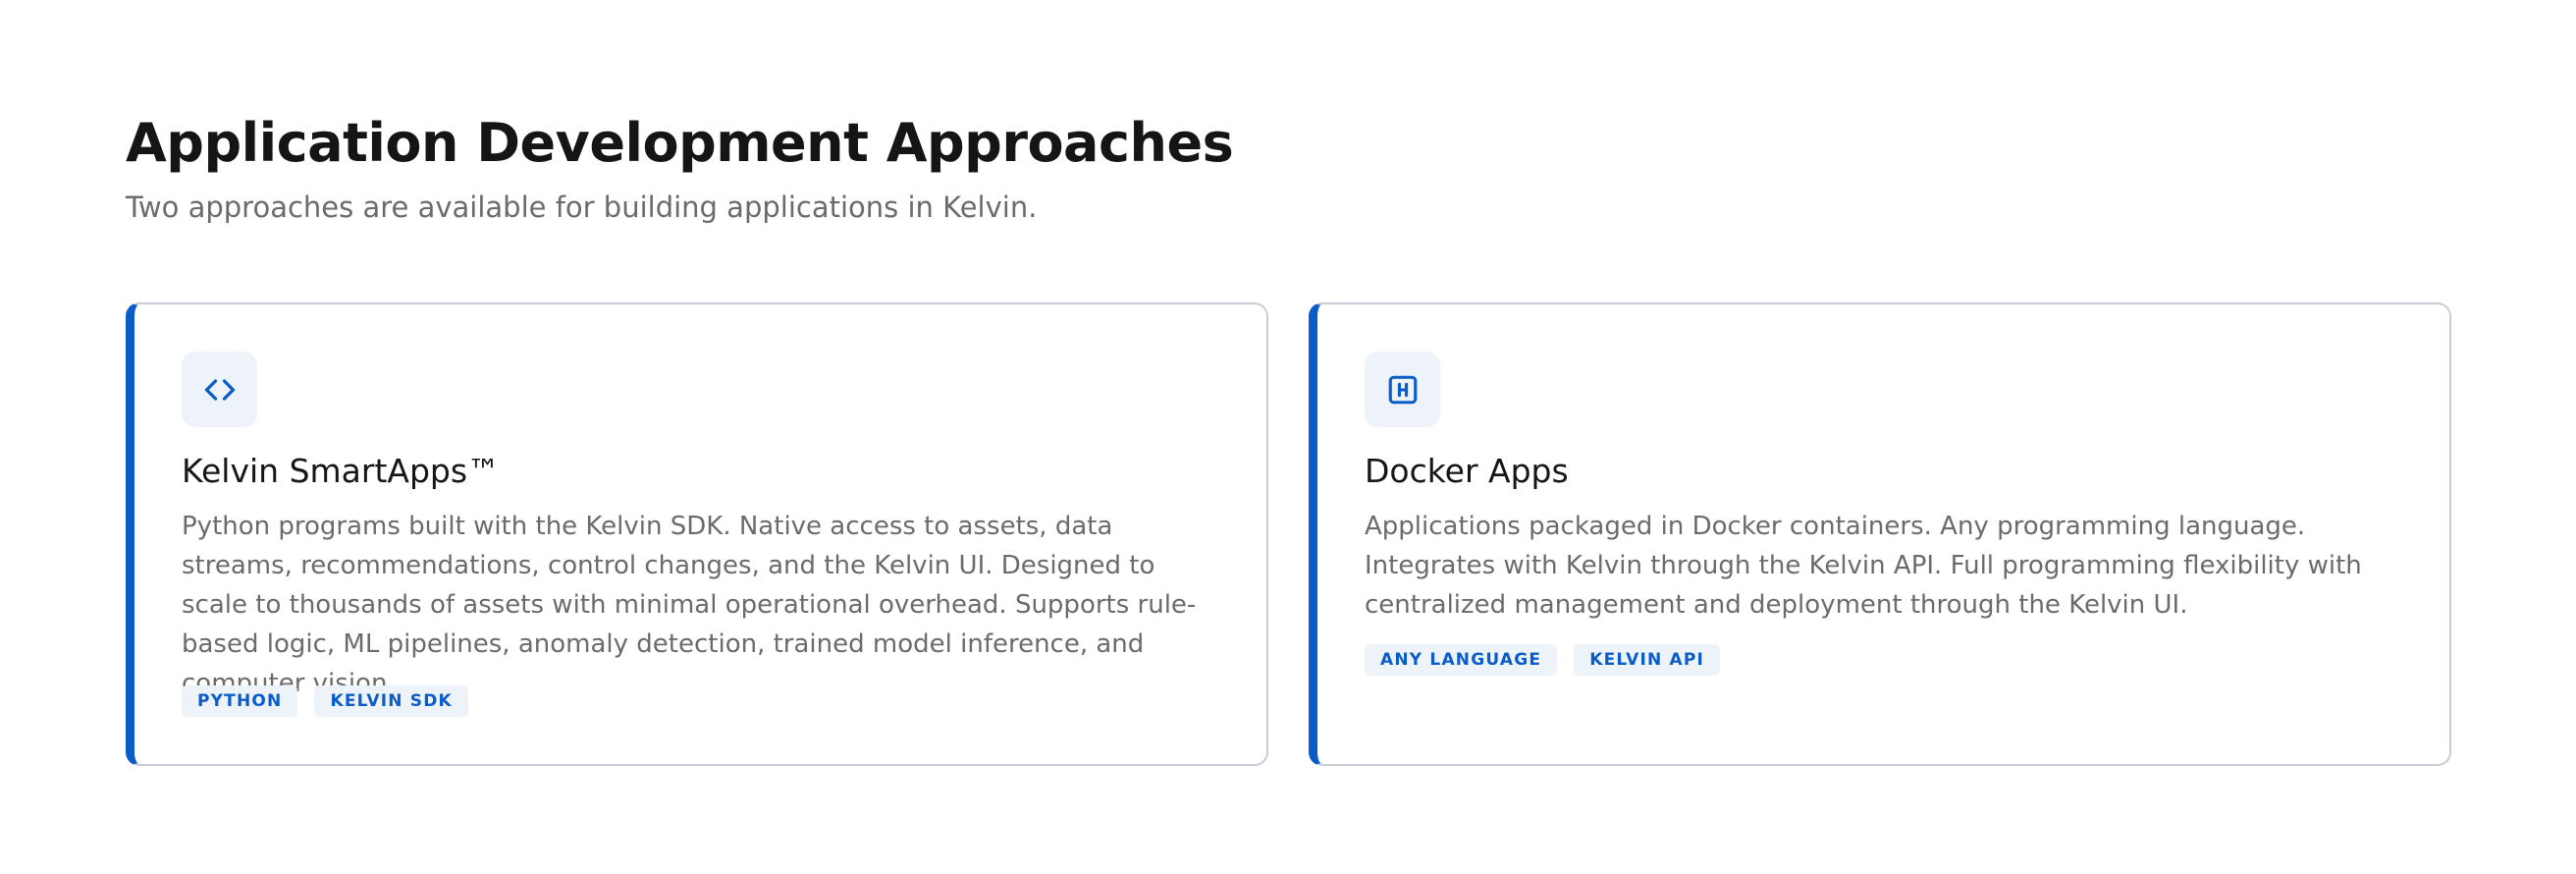 This screenshot has width=2576, height=874. Describe the element at coordinates (240, 701) in the screenshot. I see `tag-python: PYTHON` at that location.